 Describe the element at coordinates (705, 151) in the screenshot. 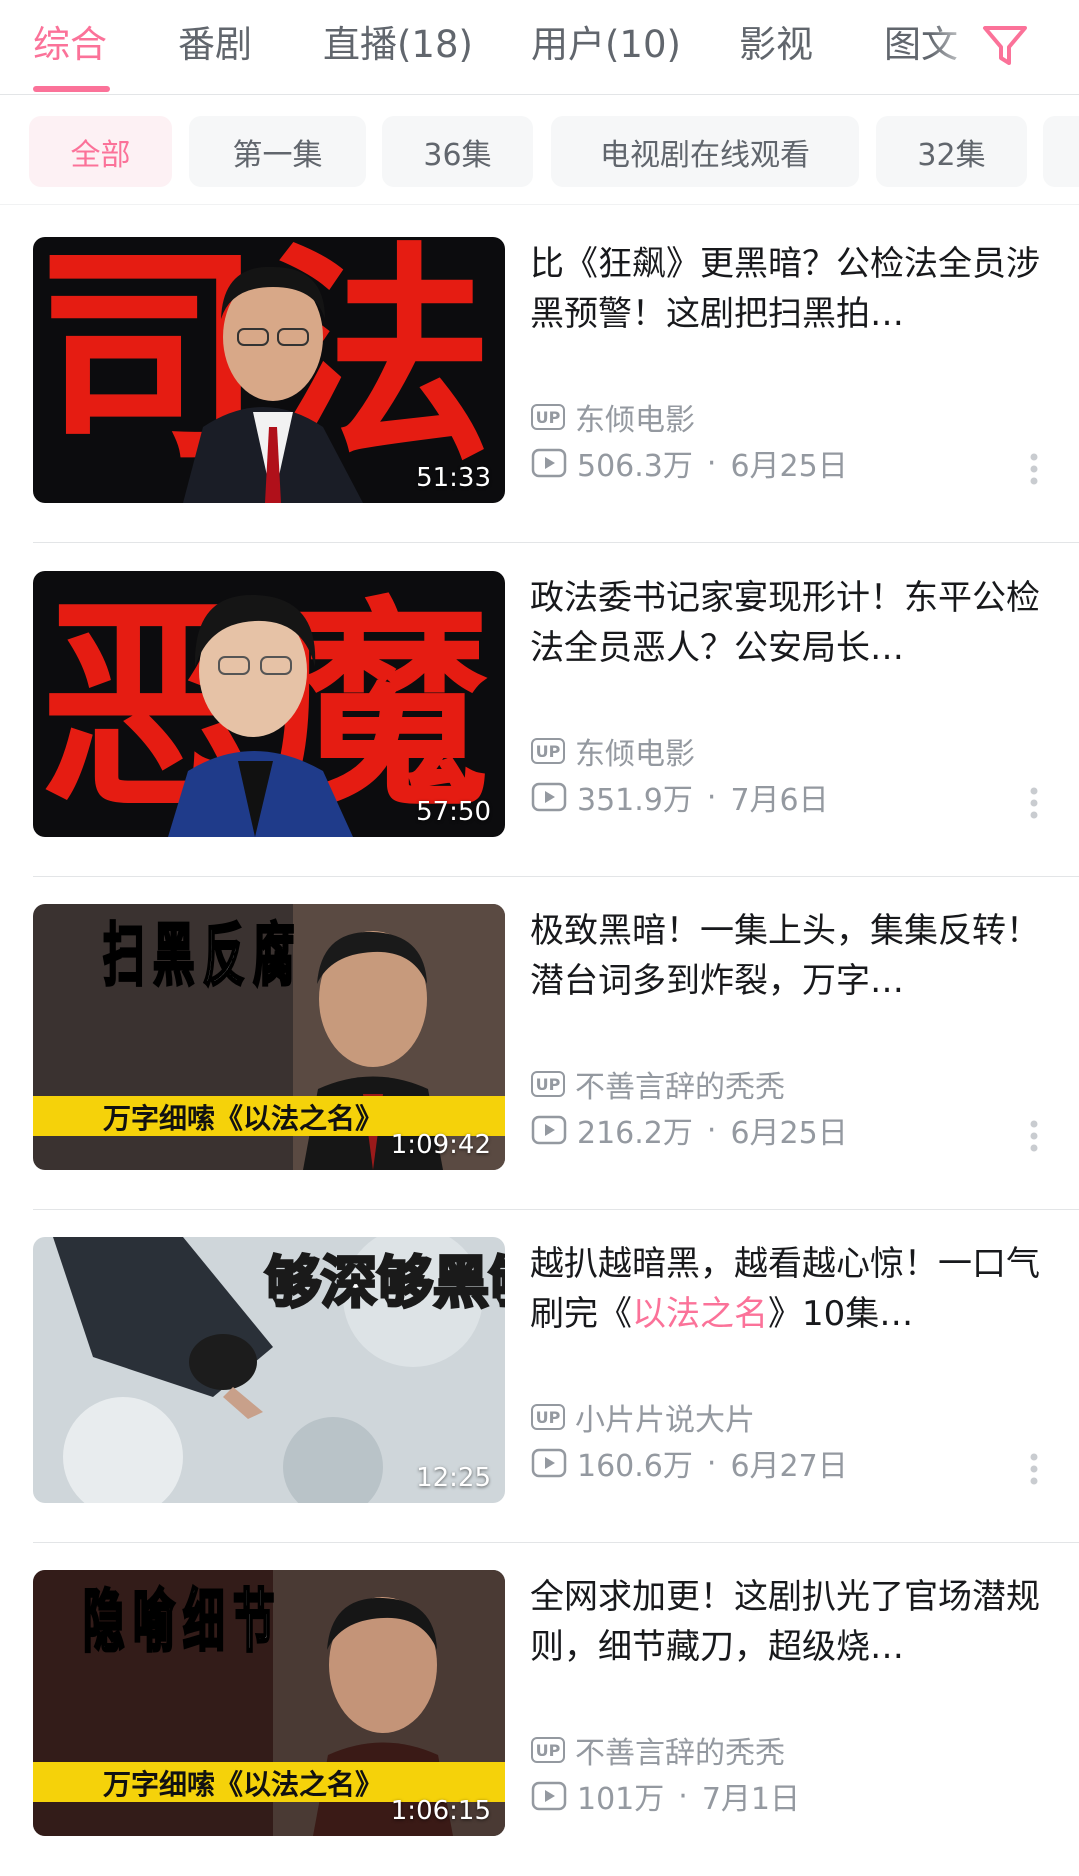

I see `chip-watch-online: 电视剧在线观看` at that location.